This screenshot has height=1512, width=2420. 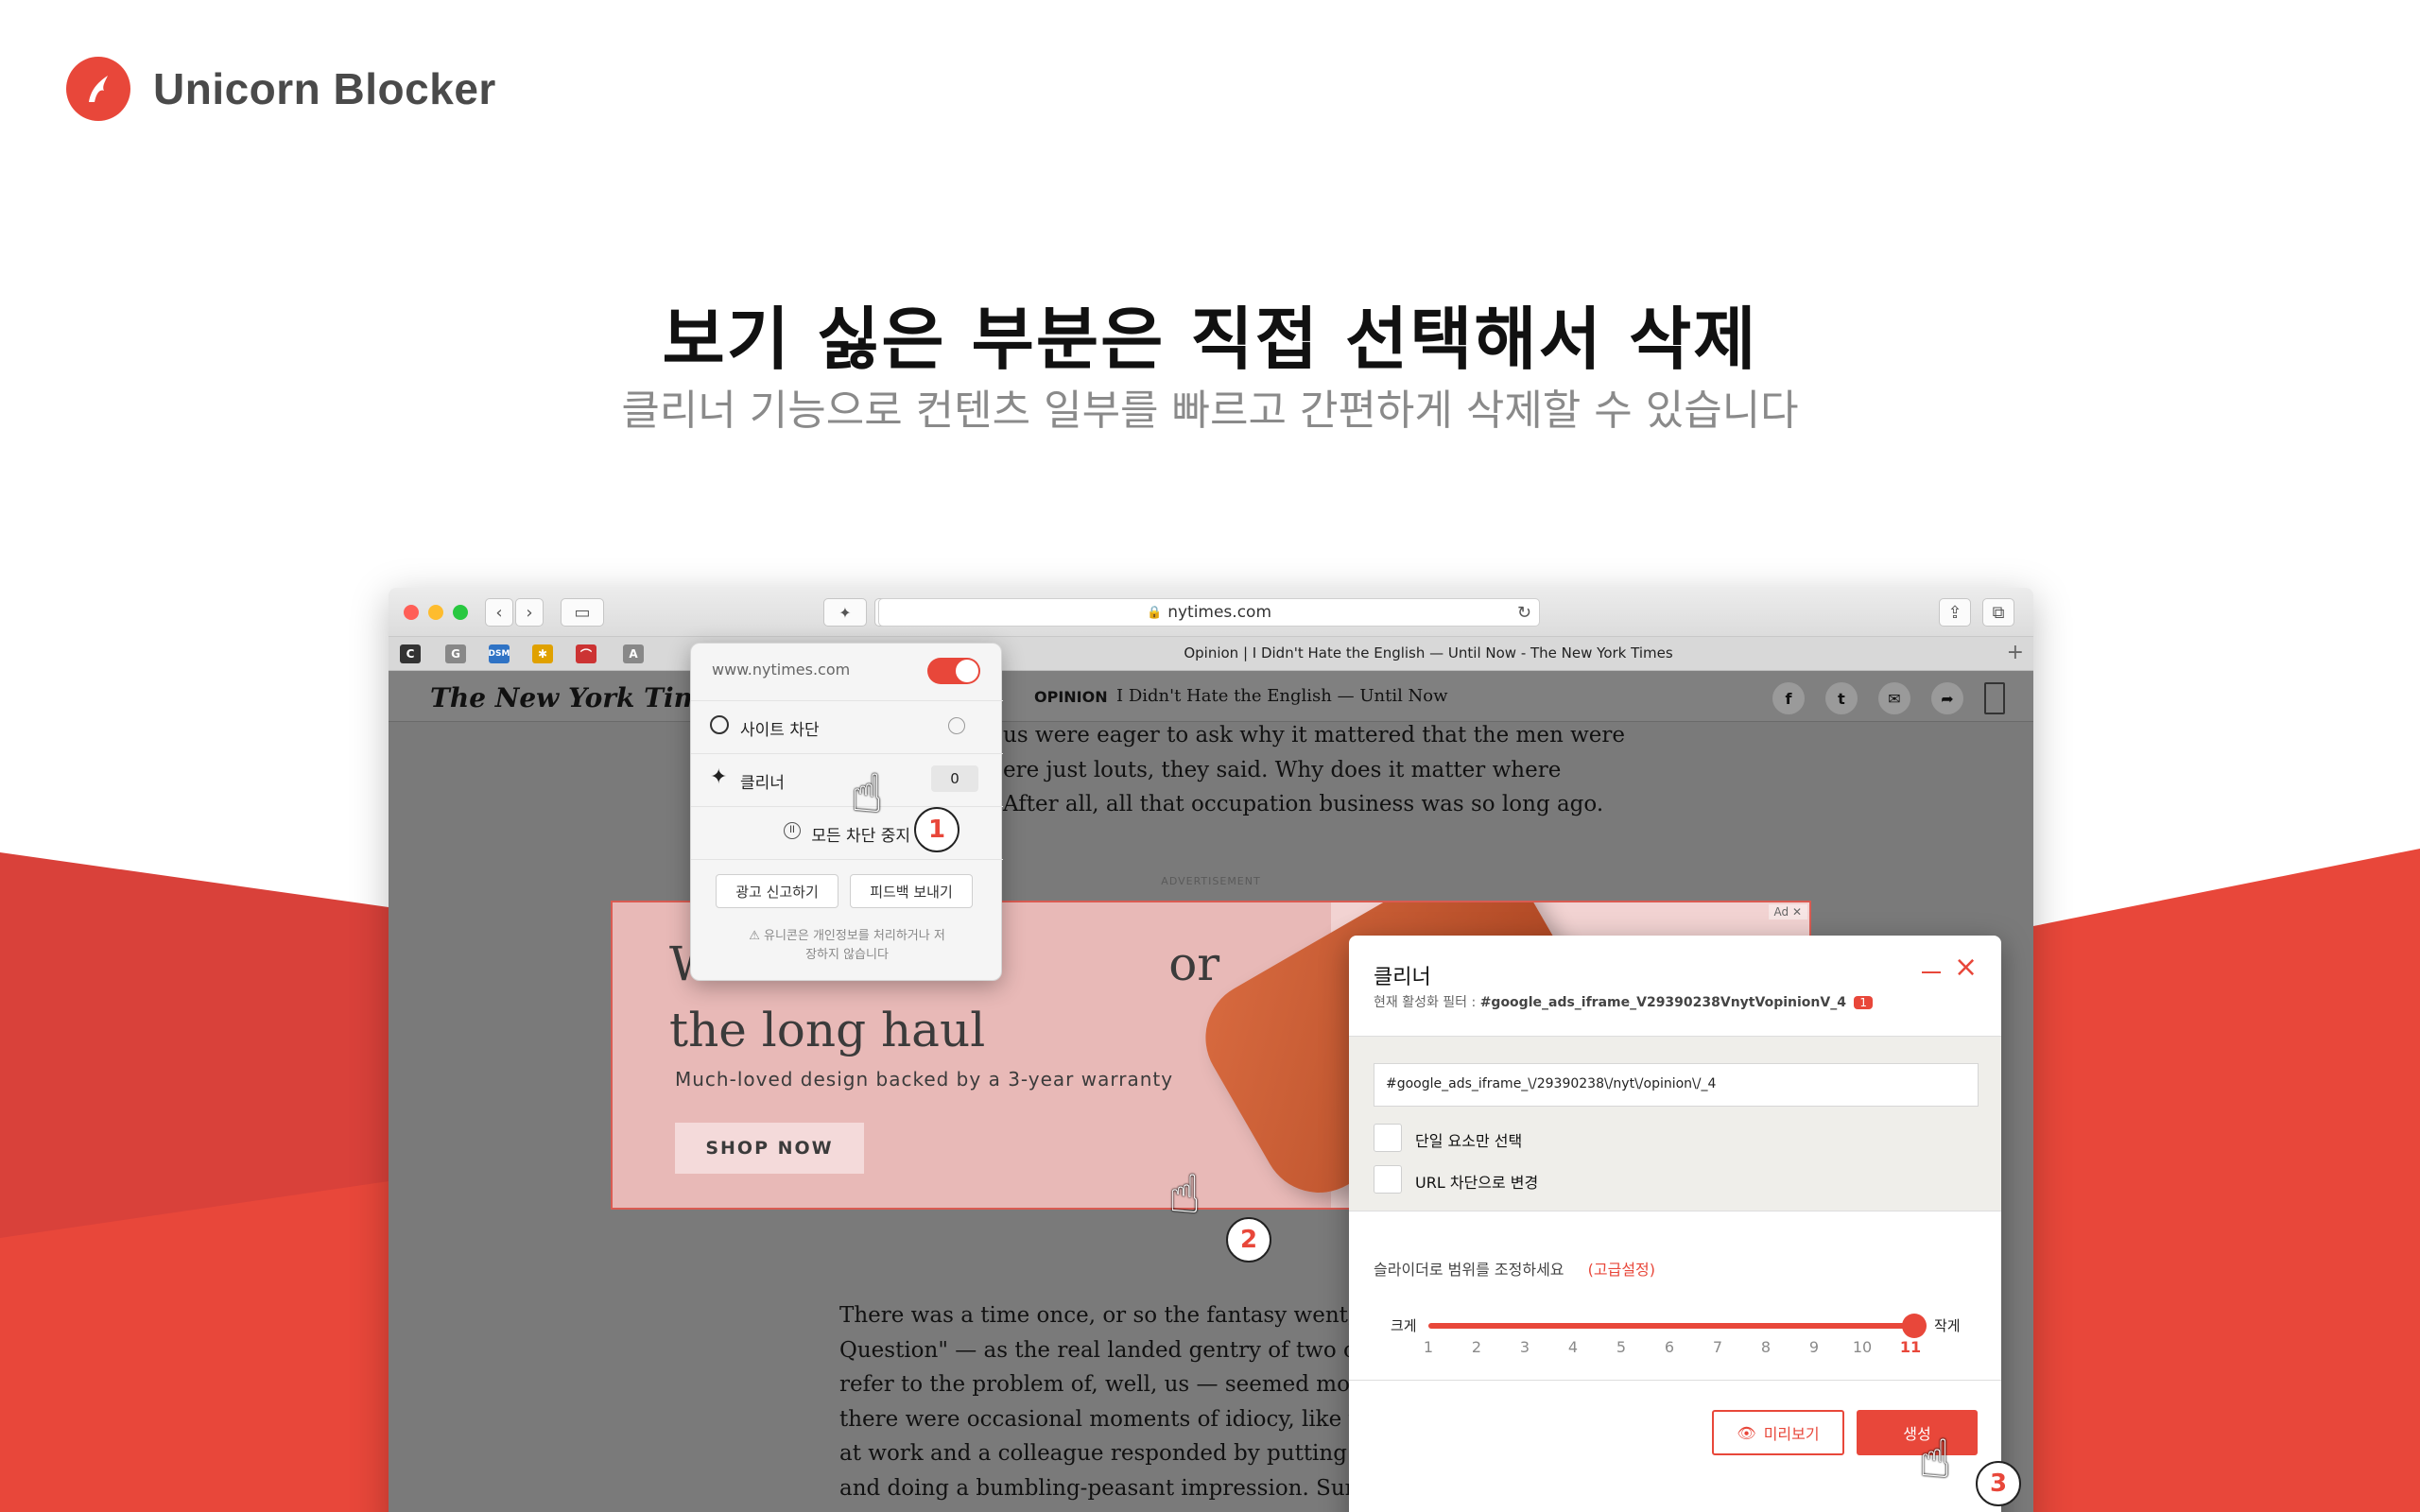 What do you see at coordinates (827, 1030) in the screenshot?
I see `ad-title-line: the long haul` at bounding box center [827, 1030].